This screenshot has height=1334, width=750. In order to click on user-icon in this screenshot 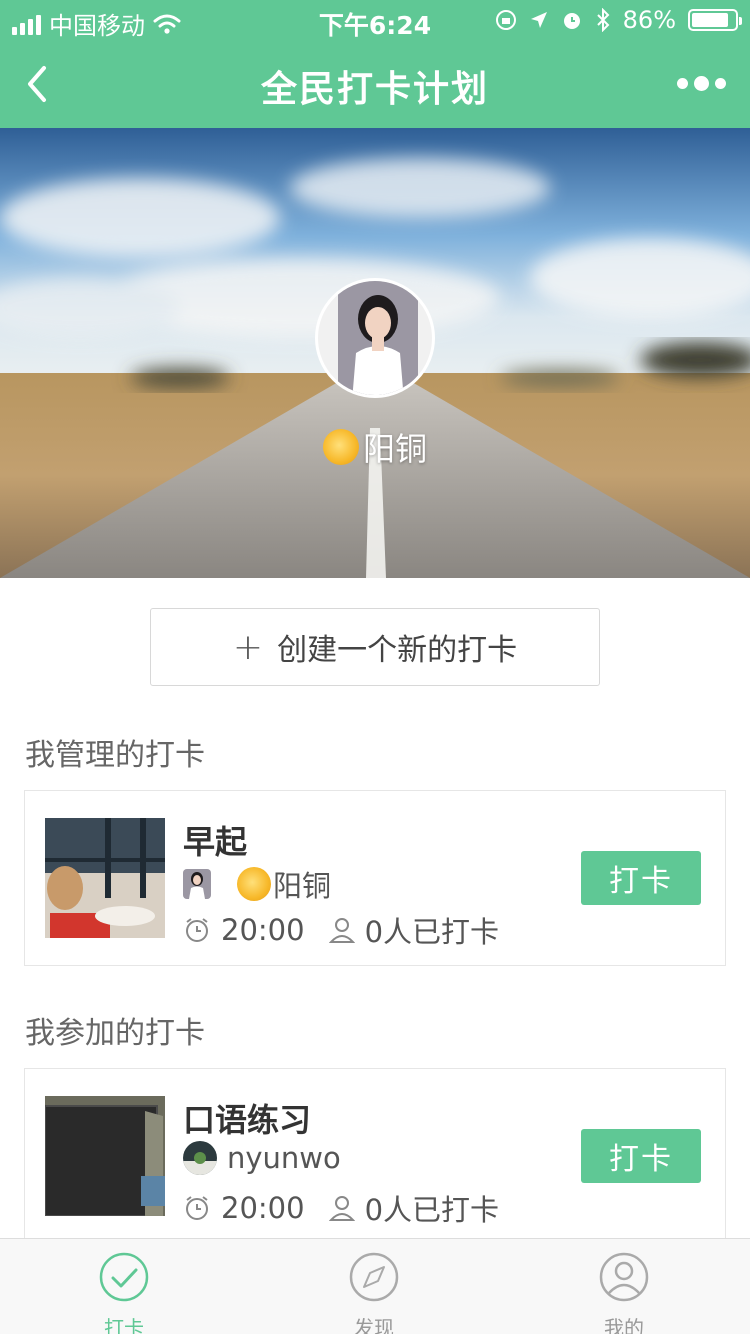, I will do `click(624, 1277)`.